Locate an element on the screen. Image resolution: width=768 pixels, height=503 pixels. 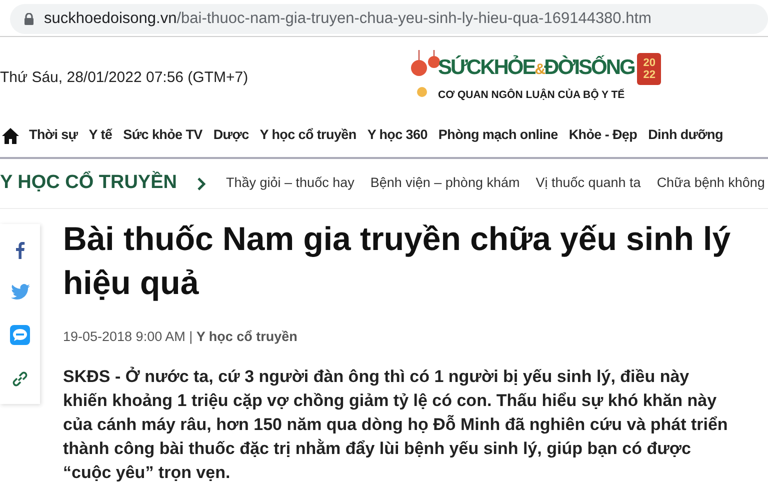
subnav-link: Chữa bệnh không is located at coordinates (710, 183).